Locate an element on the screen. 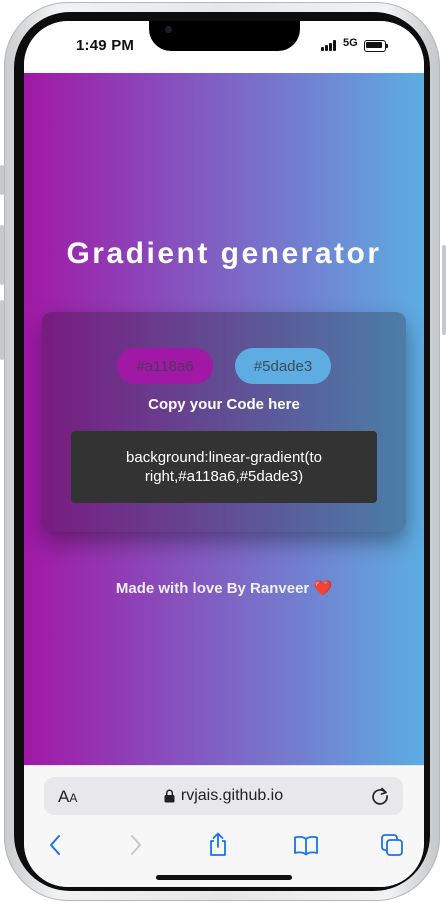 This screenshot has width=446, height=905. browser-nav-toolbar is located at coordinates (224, 844).